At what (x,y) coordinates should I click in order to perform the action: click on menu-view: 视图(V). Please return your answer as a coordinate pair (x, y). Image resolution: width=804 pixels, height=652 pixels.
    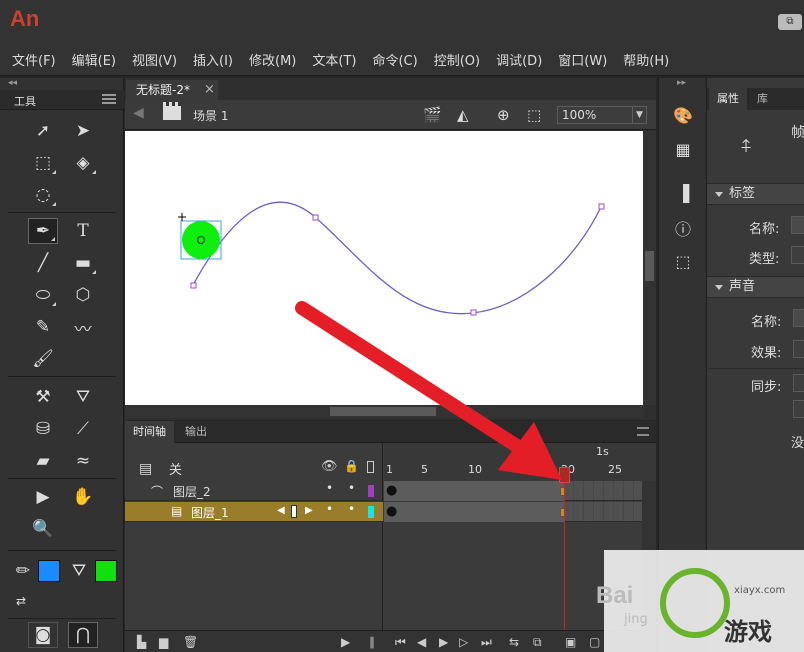
    Looking at the image, I should click on (154, 59).